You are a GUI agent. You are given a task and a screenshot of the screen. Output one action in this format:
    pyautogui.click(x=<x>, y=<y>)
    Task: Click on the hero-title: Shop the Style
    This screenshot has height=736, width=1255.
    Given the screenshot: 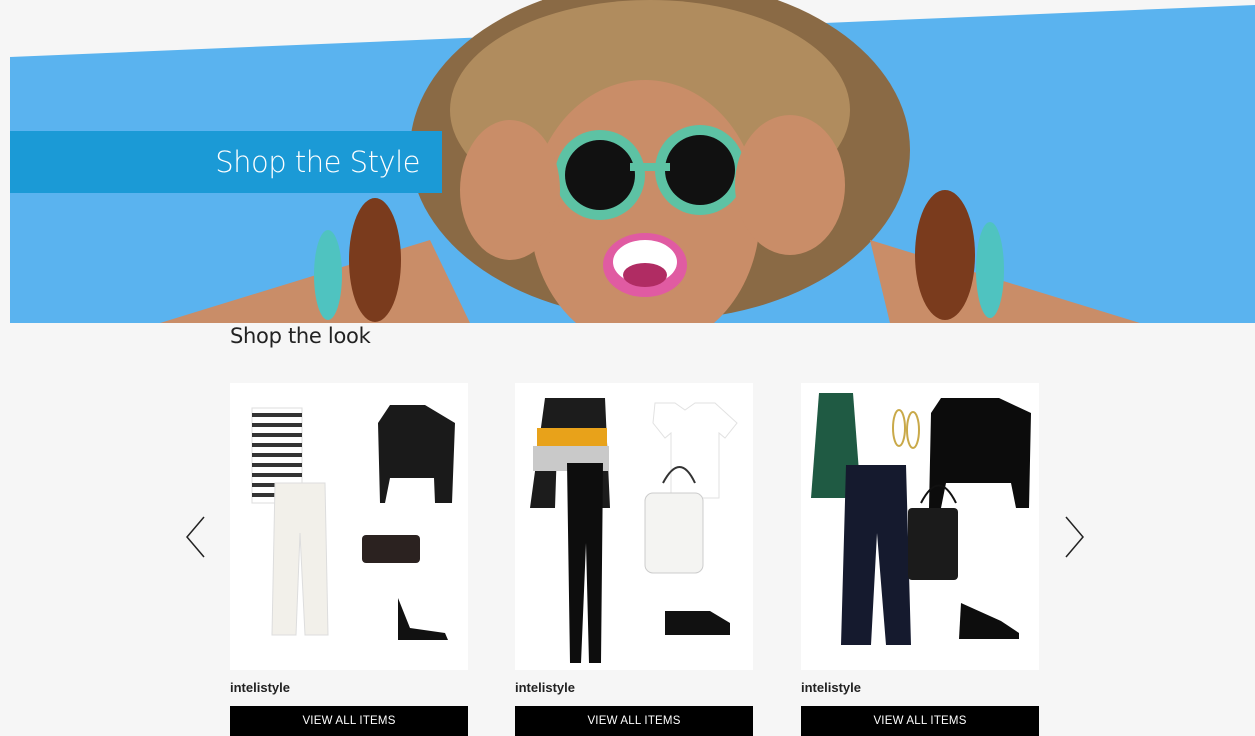 What is the action you would take?
    pyautogui.click(x=317, y=162)
    